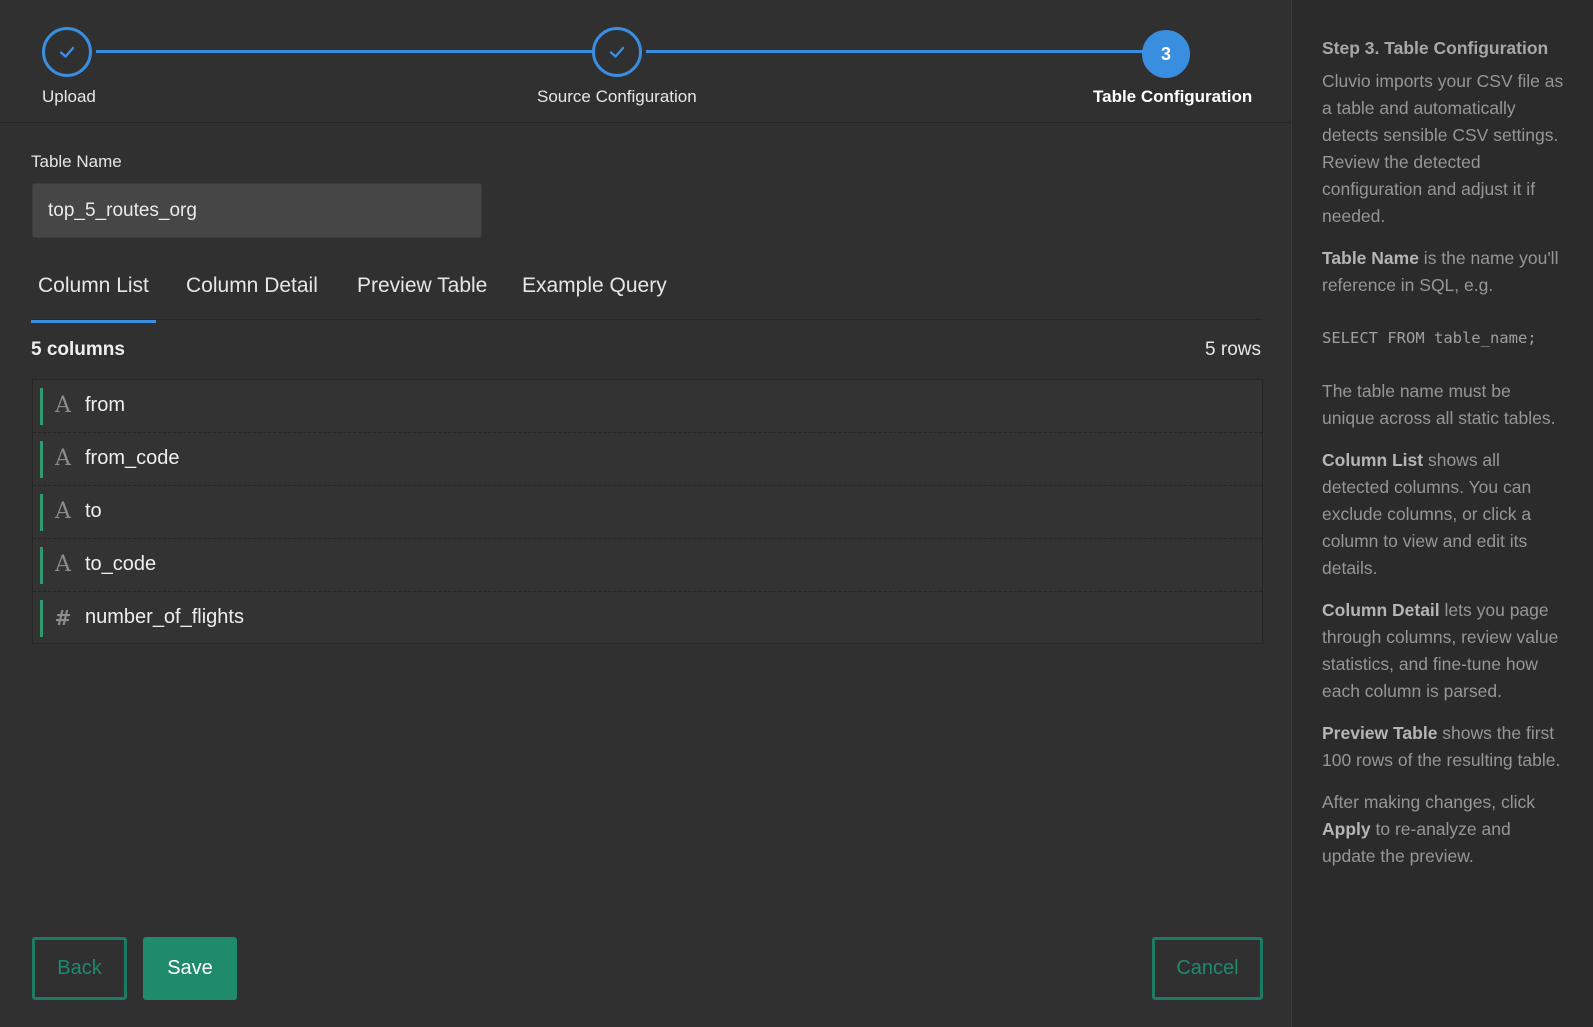 Image resolution: width=1593 pixels, height=1027 pixels. I want to click on tab-column-list: Column List, so click(93, 298).